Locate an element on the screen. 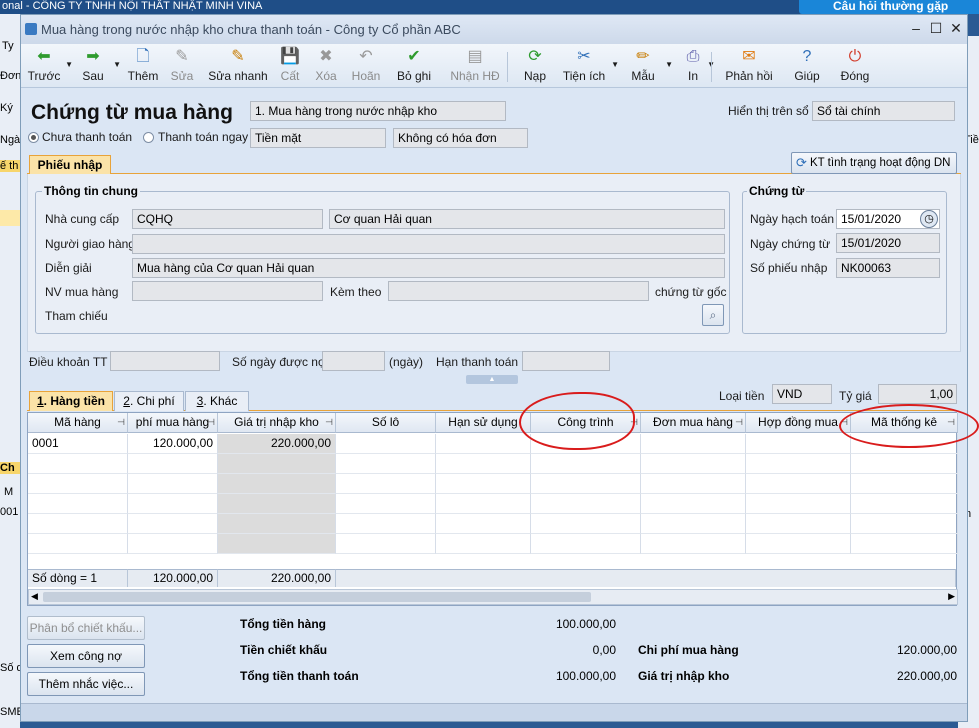 Image resolution: width=979 pixels, height=728 pixels. grid-header-4: Hạn sử dụng is located at coordinates (483, 423).